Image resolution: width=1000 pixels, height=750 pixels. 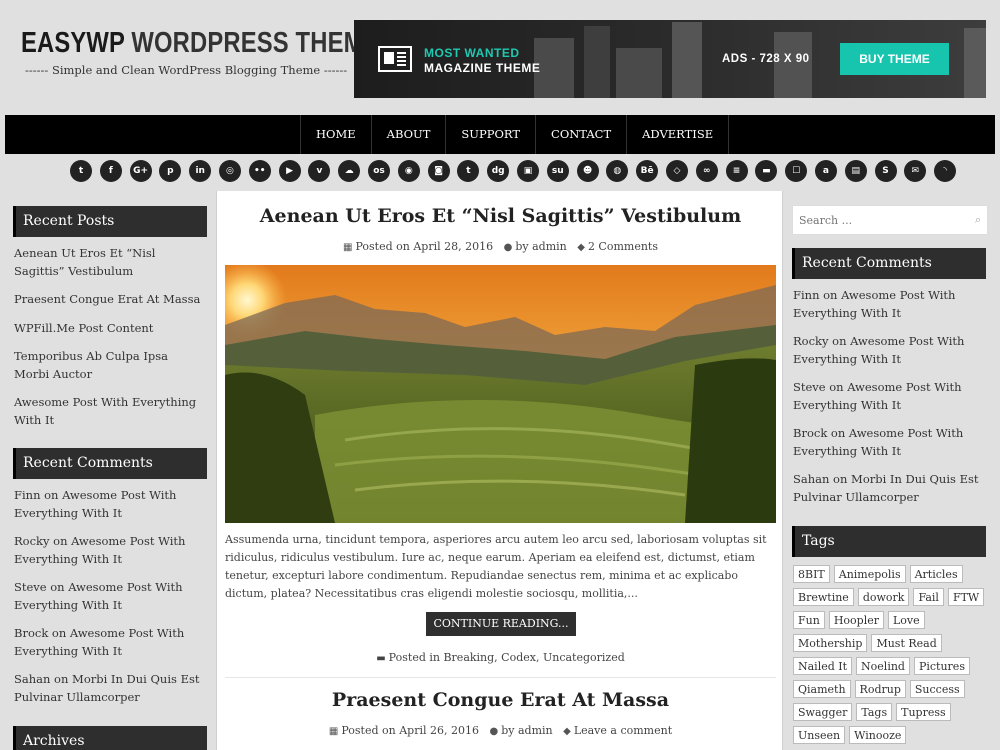 What do you see at coordinates (557, 171) in the screenshot?
I see `stumbleupon-icon: su` at bounding box center [557, 171].